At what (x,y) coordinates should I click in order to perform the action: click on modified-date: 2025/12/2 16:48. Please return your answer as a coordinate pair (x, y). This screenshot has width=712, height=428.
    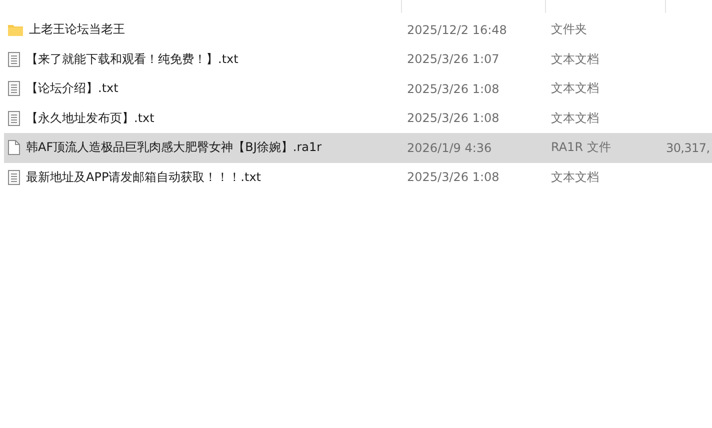
    Looking at the image, I should click on (457, 29).